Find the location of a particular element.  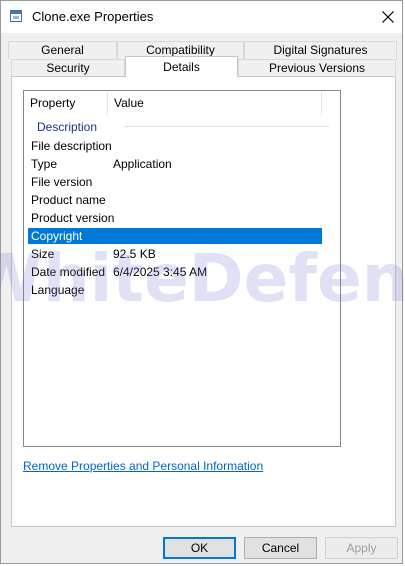

column-header-property: Property is located at coordinates (65, 103).